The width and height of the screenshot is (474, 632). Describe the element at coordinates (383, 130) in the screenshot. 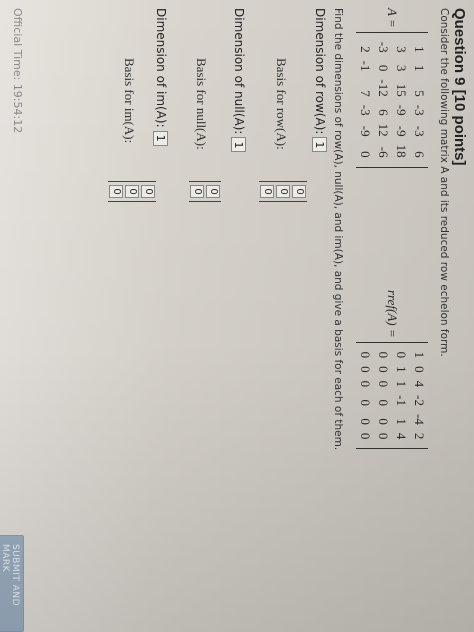

I see `matrix-entry: 12` at that location.